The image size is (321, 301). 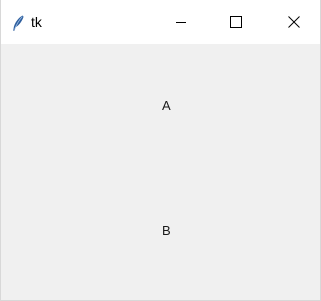 What do you see at coordinates (18, 23) in the screenshot?
I see `tk-feather-icon` at bounding box center [18, 23].